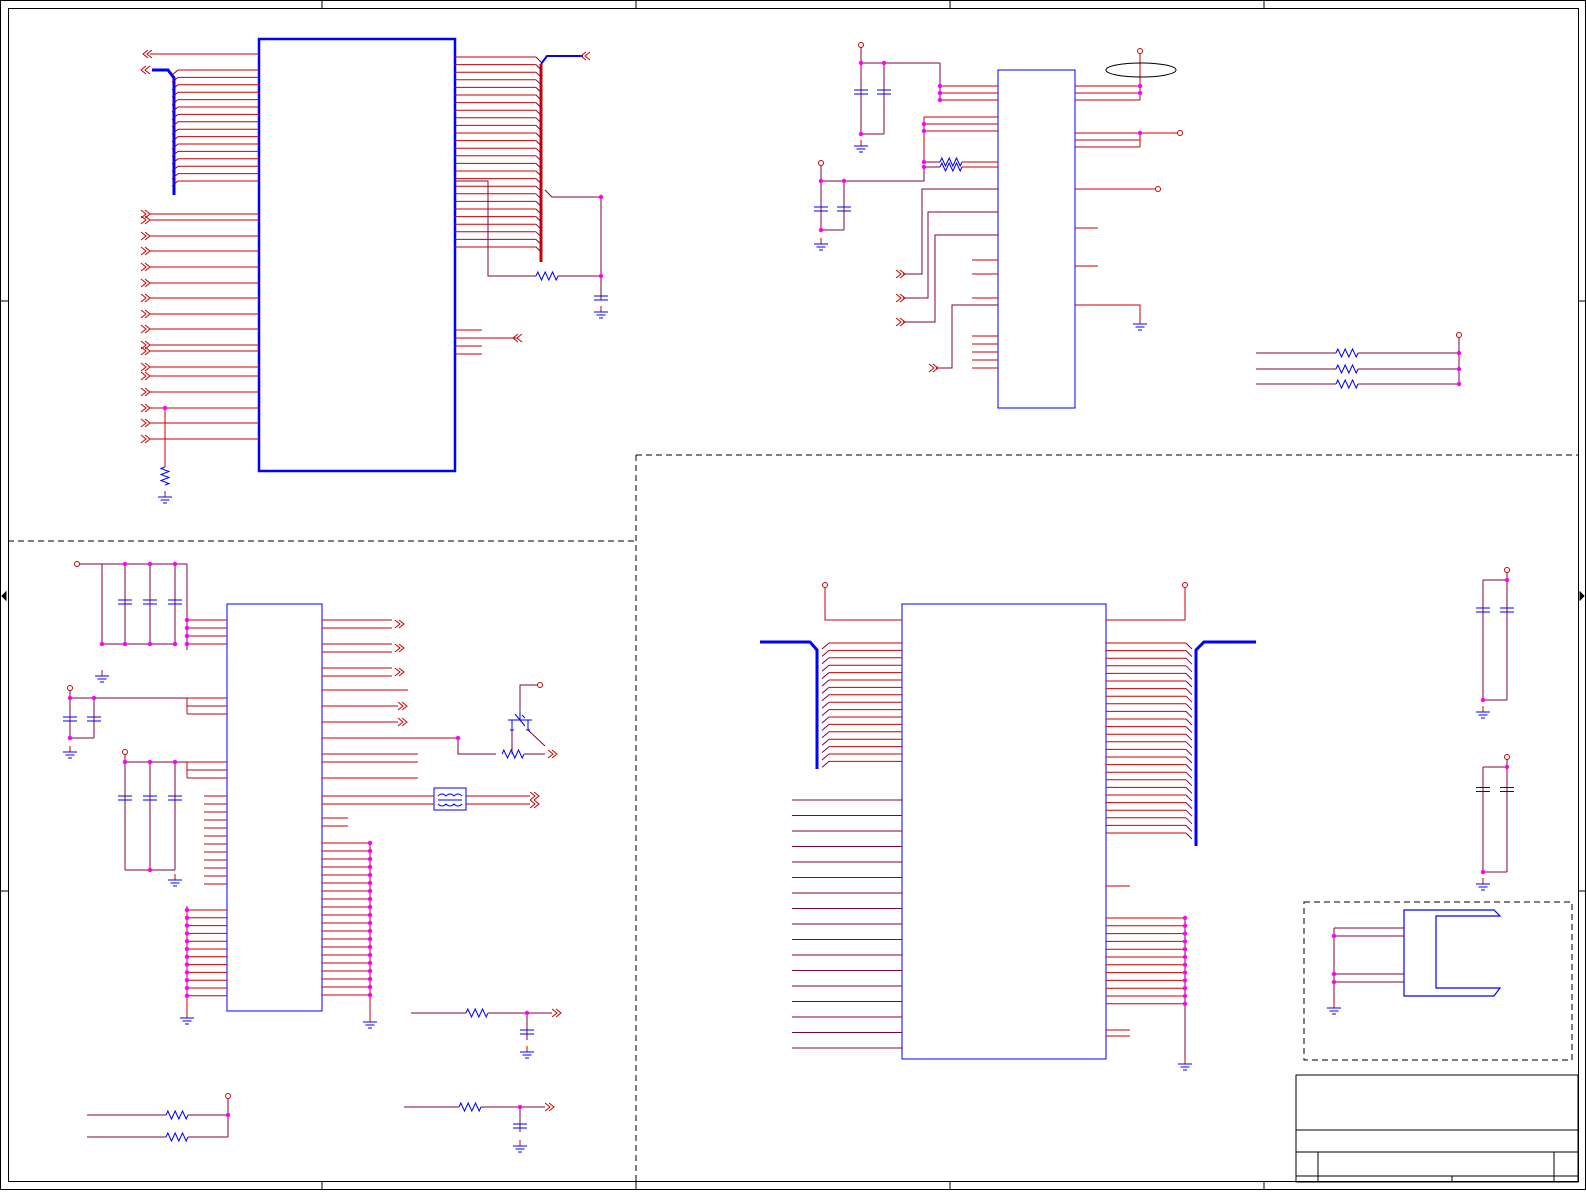  I want to click on ic-body-bottom-right, so click(1004, 831).